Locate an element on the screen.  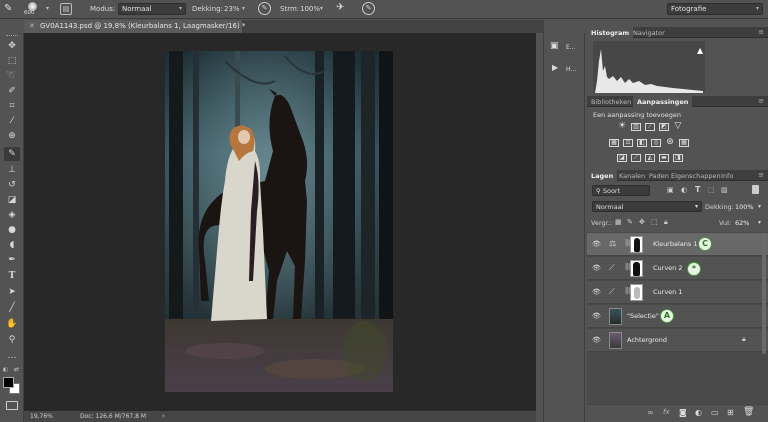
type-tool-icon: T is located at coordinates (12, 276).